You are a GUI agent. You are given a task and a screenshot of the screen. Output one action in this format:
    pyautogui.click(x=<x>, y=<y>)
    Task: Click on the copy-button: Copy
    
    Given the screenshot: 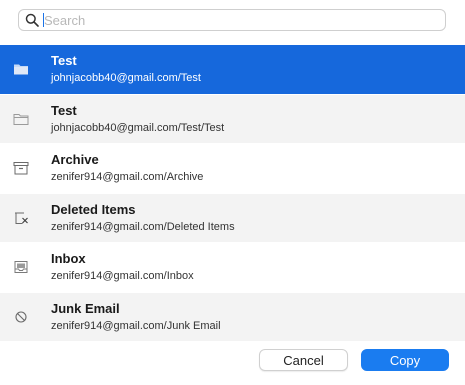 What is the action you would take?
    pyautogui.click(x=405, y=360)
    